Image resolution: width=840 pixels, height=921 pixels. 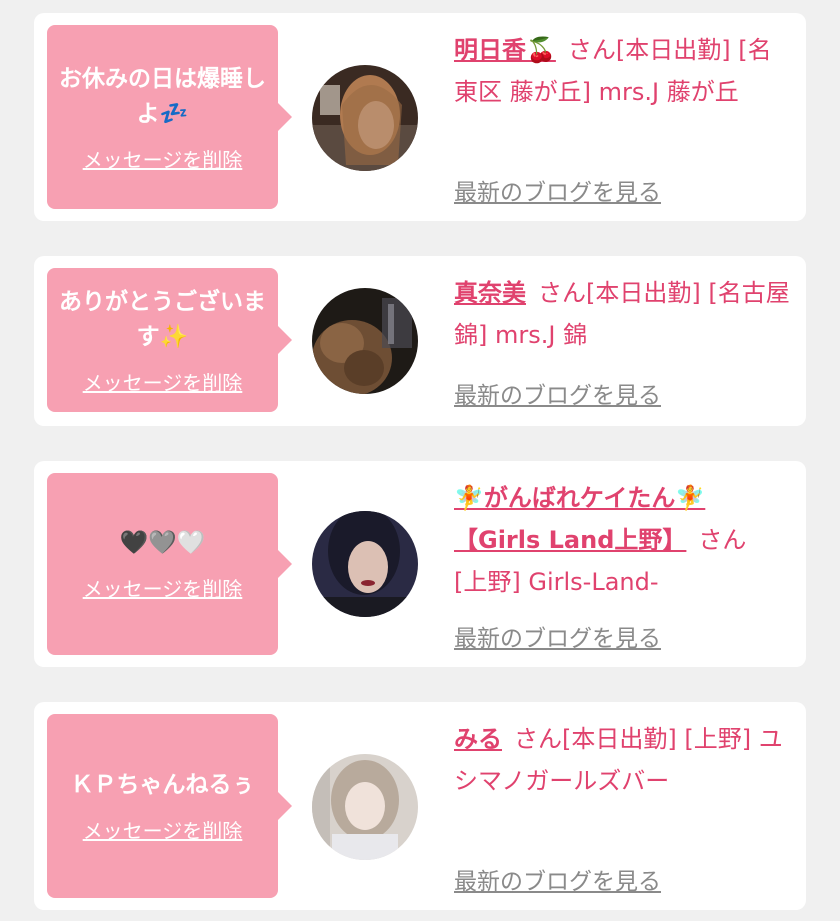 What do you see at coordinates (624, 71) in the screenshot?
I see `cast-info: 明日香🍒 さん[本日出勤] [名東区 藤が丘] mrs.J 藤が丘` at bounding box center [624, 71].